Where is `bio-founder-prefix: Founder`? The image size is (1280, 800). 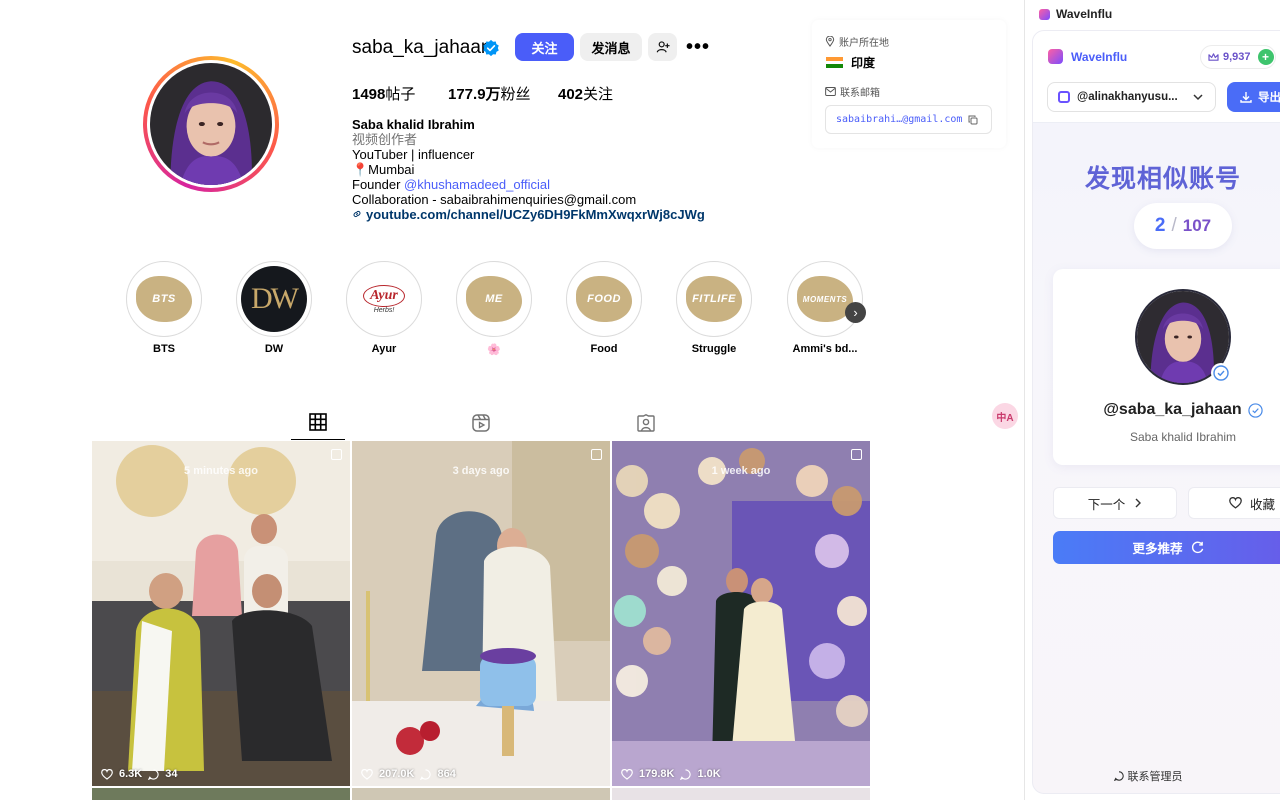
bio-founder-prefix: Founder is located at coordinates (378, 184).